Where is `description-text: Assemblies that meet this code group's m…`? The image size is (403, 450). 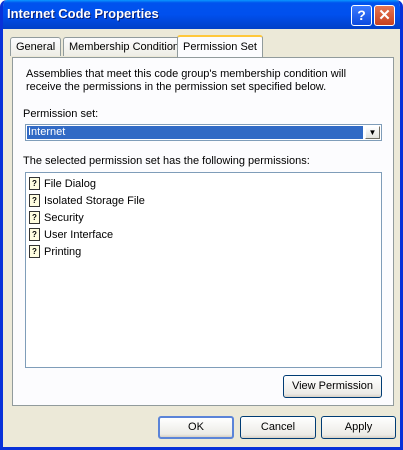
description-text: Assemblies that meet this code group's m… is located at coordinates (186, 80).